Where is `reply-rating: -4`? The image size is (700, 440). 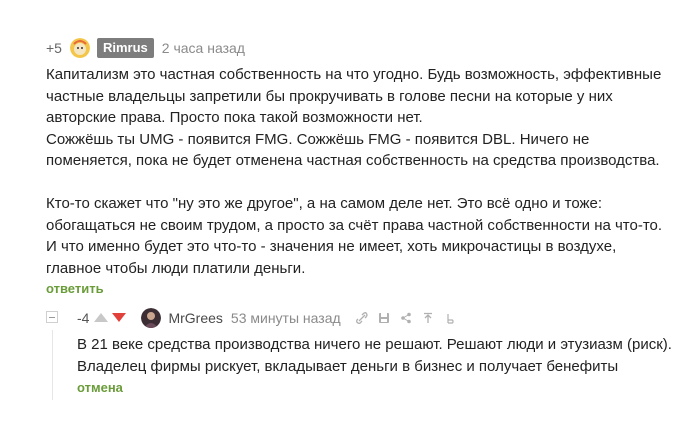
reply-rating: -4 is located at coordinates (83, 318).